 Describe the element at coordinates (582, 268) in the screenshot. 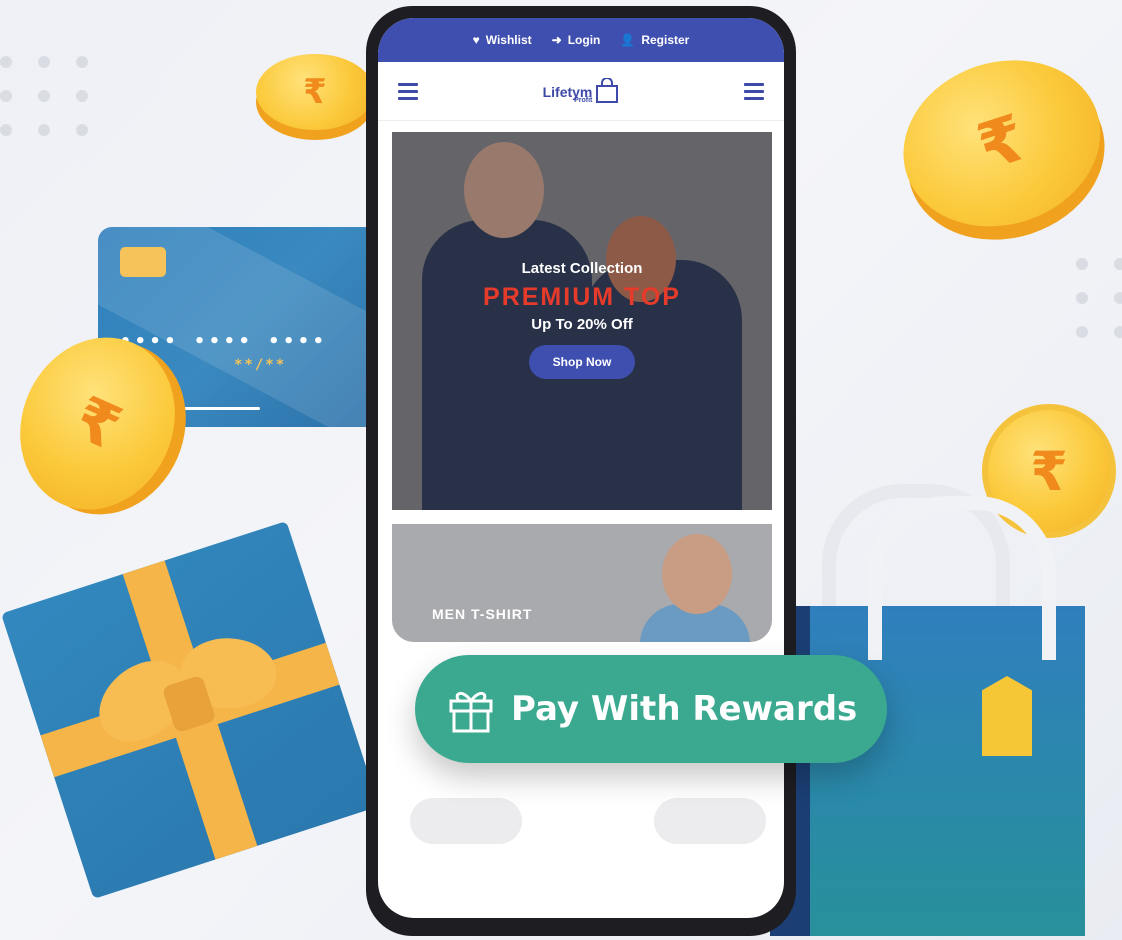

I see `hero-subtitle: Latest Collection` at that location.